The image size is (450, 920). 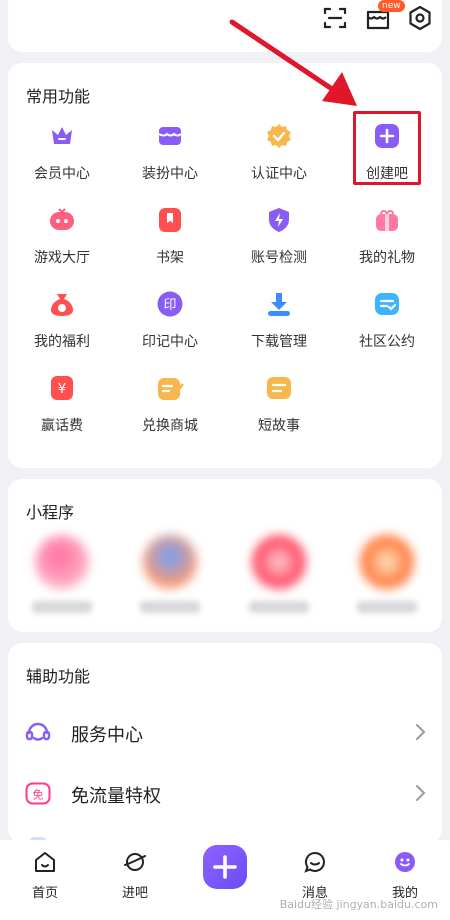 I want to click on grid-label: 账号检测, so click(x=279, y=258).